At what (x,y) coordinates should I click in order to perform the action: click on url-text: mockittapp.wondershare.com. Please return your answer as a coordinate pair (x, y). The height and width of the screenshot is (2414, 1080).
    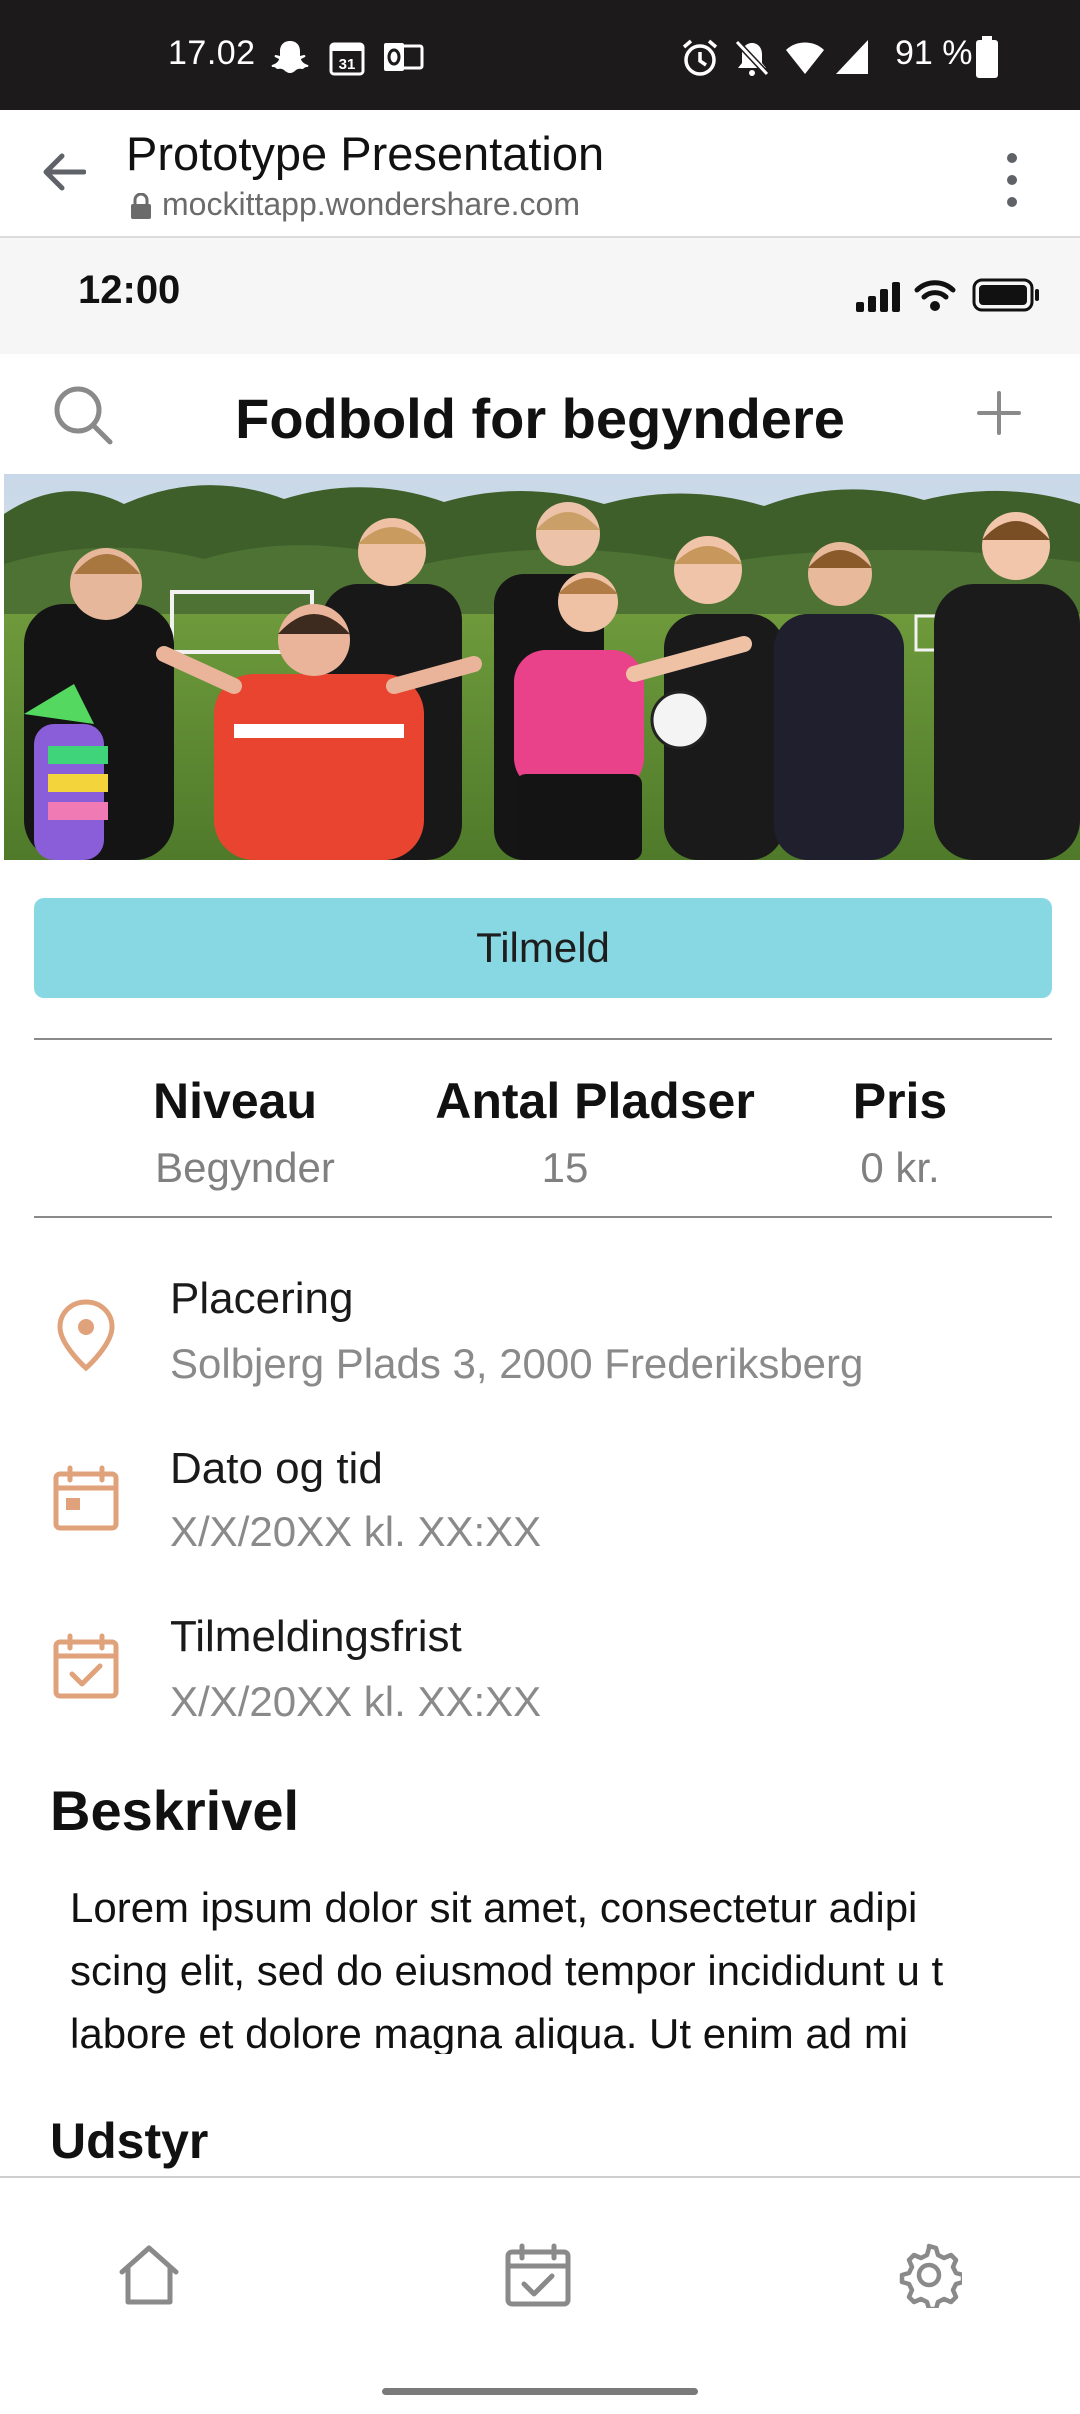
    Looking at the image, I should click on (371, 204).